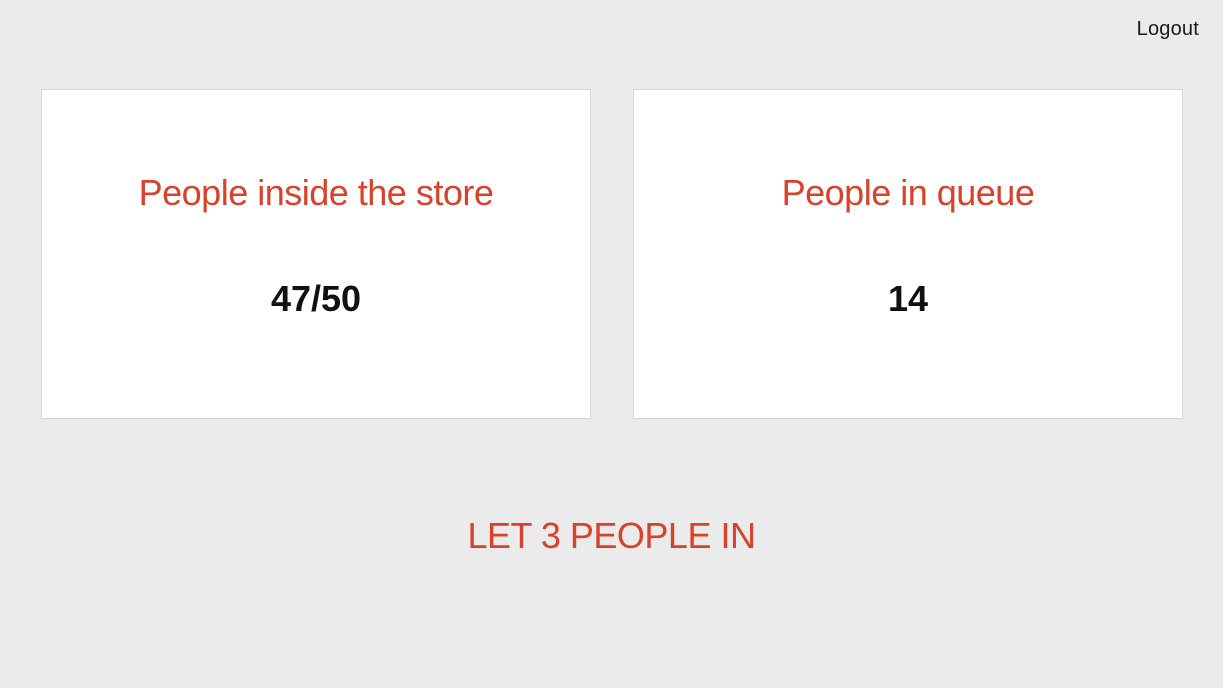 This screenshot has width=1223, height=688. What do you see at coordinates (1168, 29) in the screenshot?
I see `logout-link: Logout` at bounding box center [1168, 29].